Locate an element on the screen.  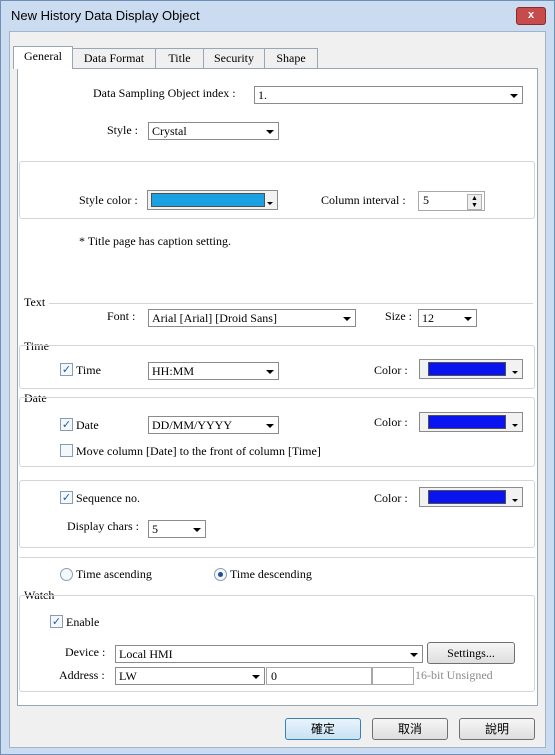
device-label: Device : is located at coordinates (85, 652).